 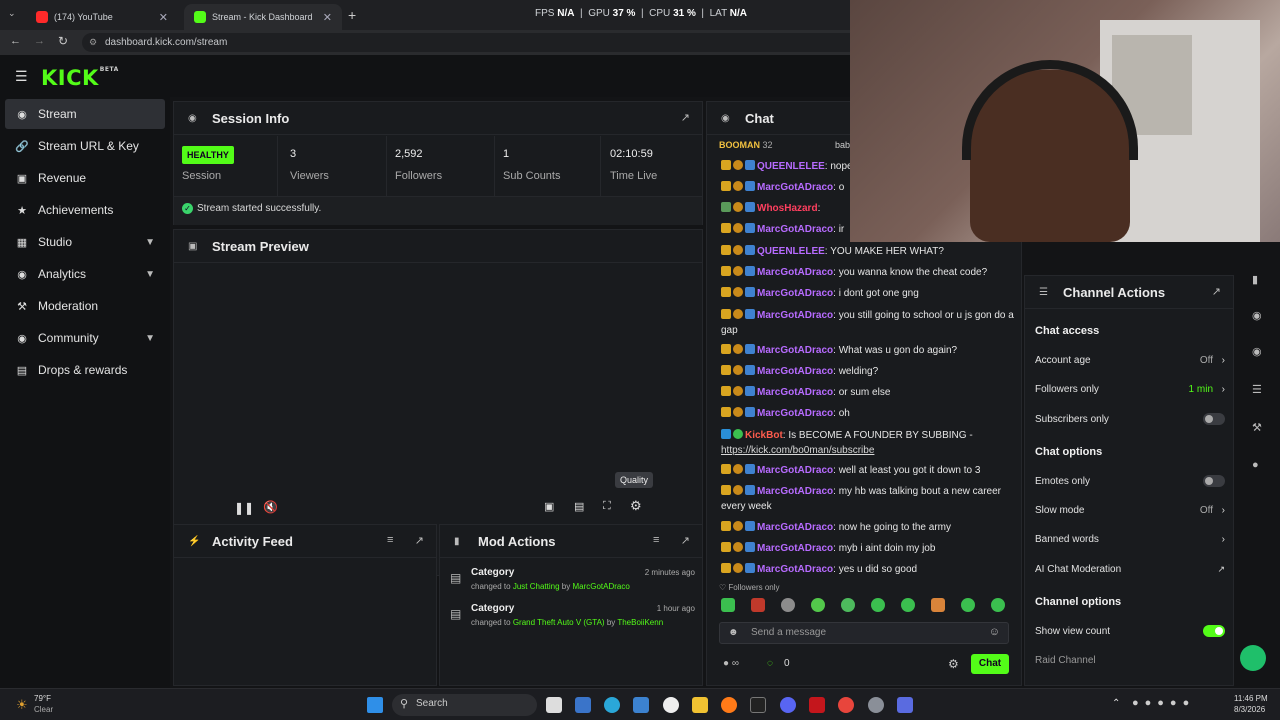 What do you see at coordinates (1130, 360) in the screenshot?
I see `account-age-row: Account age Off ›` at bounding box center [1130, 360].